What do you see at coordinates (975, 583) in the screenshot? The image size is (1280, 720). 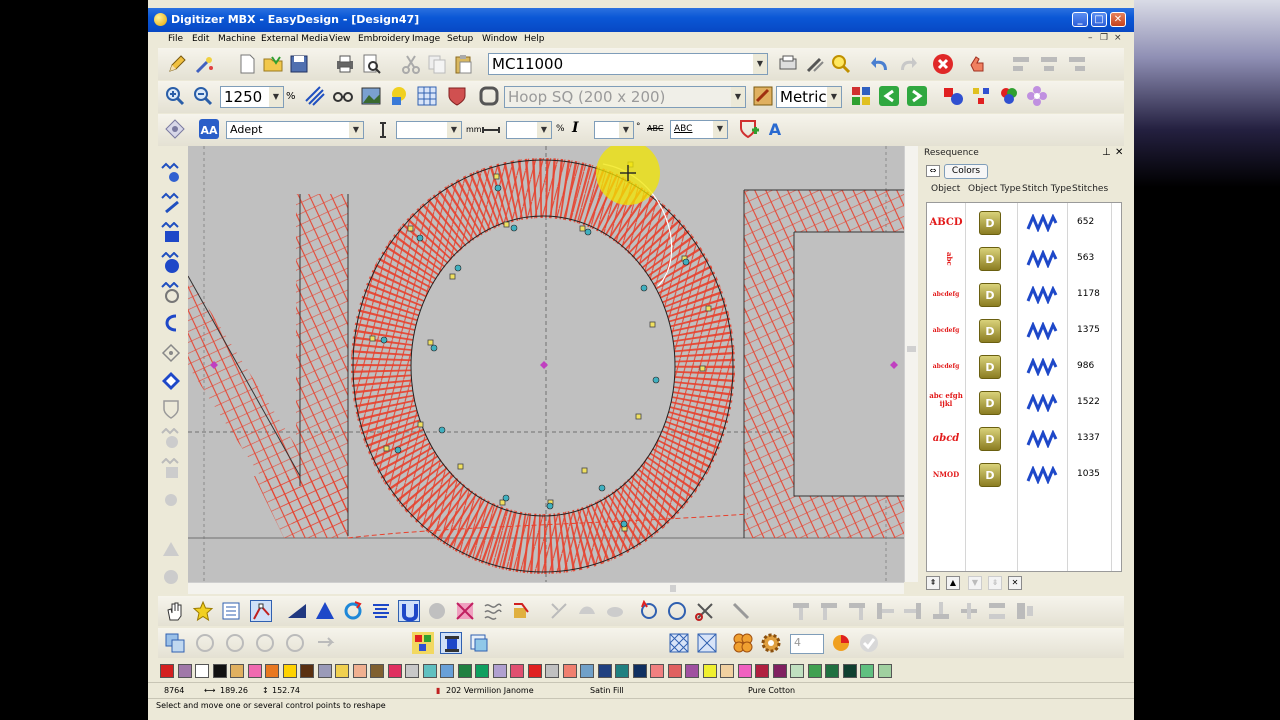 I see `move-down-icon: ▼` at bounding box center [975, 583].